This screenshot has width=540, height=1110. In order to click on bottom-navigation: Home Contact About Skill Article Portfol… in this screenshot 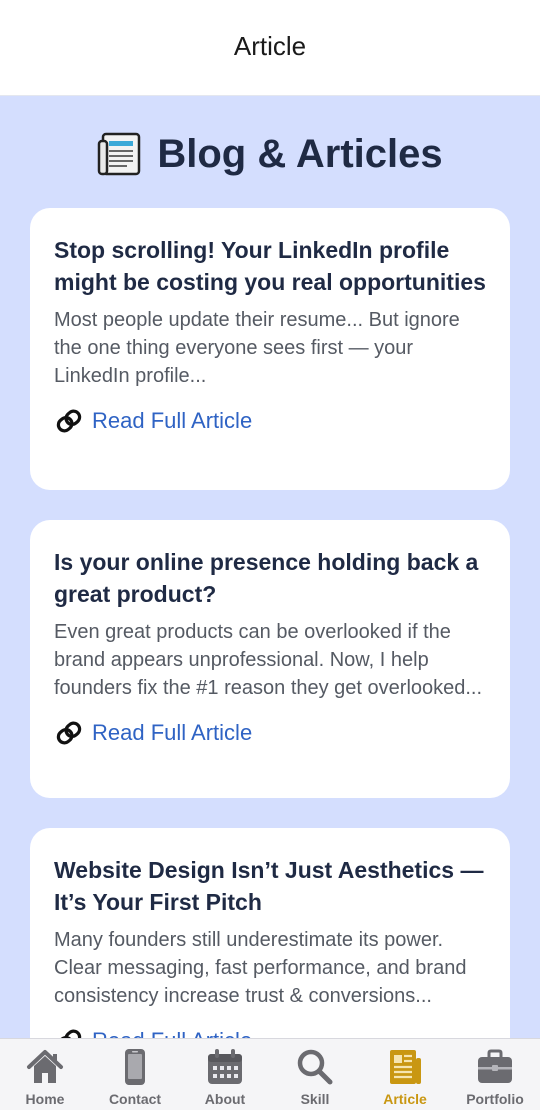, I will do `click(270, 1074)`.